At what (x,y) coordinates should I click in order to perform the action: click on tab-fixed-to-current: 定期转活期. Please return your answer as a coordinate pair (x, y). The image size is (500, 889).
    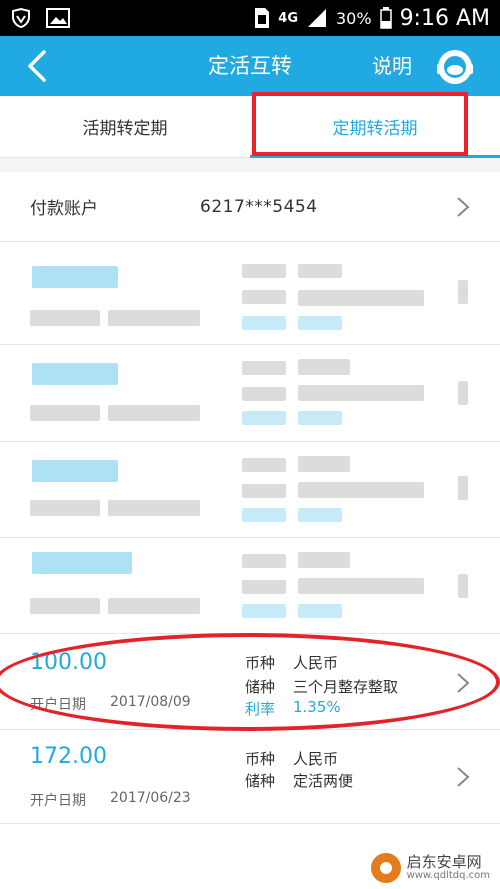
    Looking at the image, I should click on (375, 127).